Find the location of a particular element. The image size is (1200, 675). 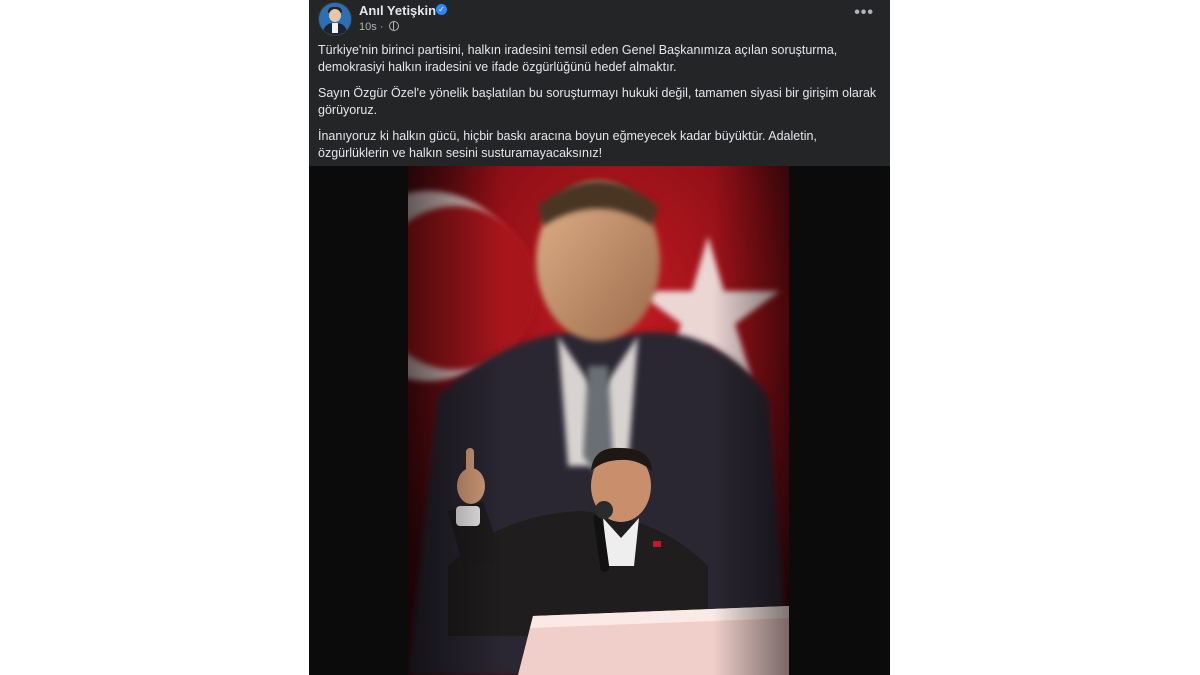

post-meta: 10s · is located at coordinates (379, 27).